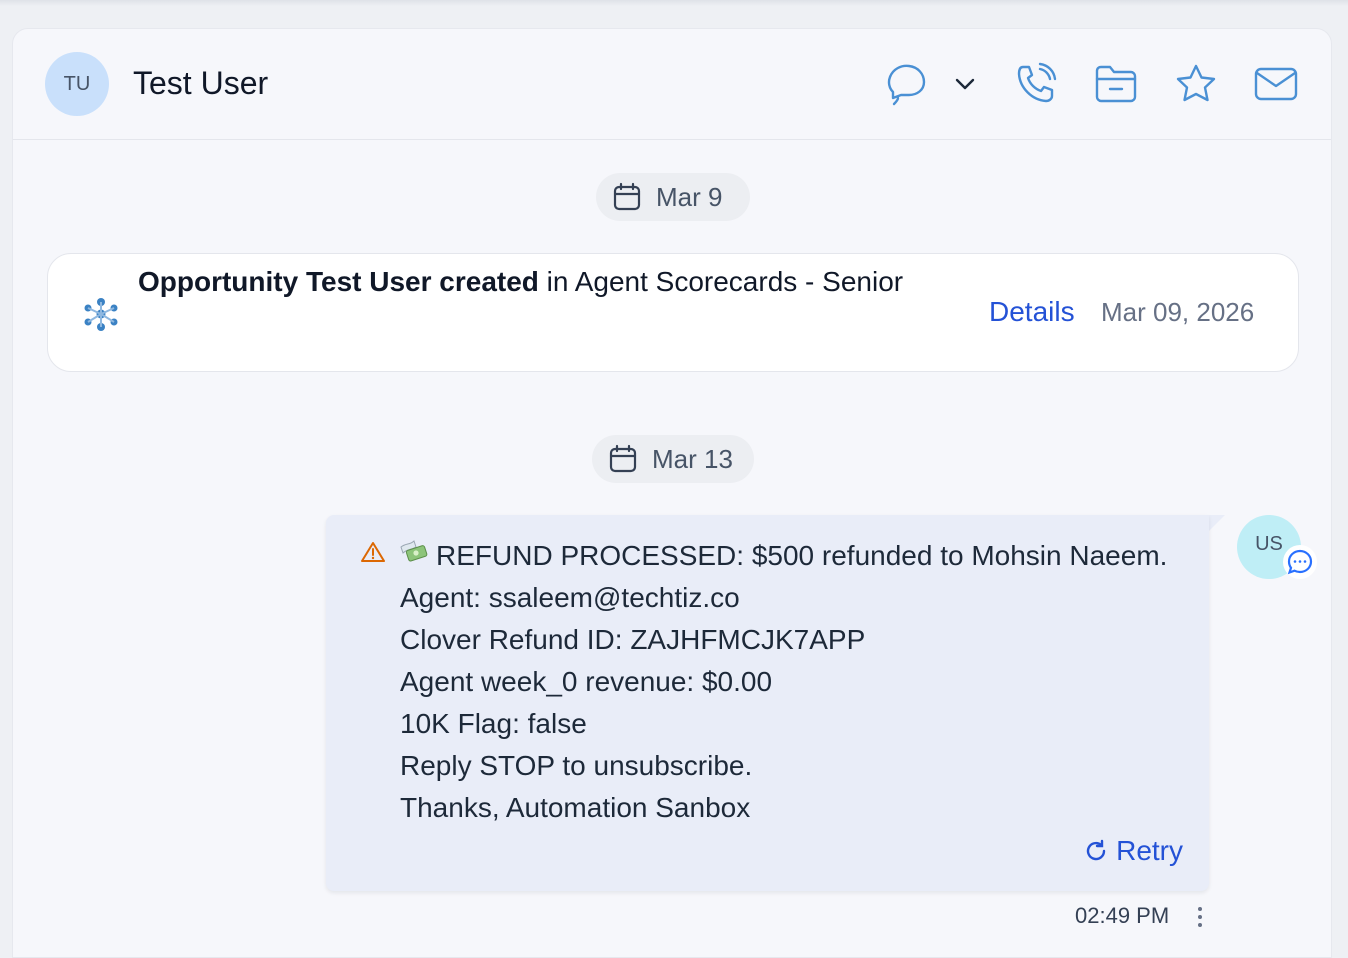 This screenshot has width=1348, height=958. Describe the element at coordinates (1149, 850) in the screenshot. I see `retry-label: Retry` at that location.